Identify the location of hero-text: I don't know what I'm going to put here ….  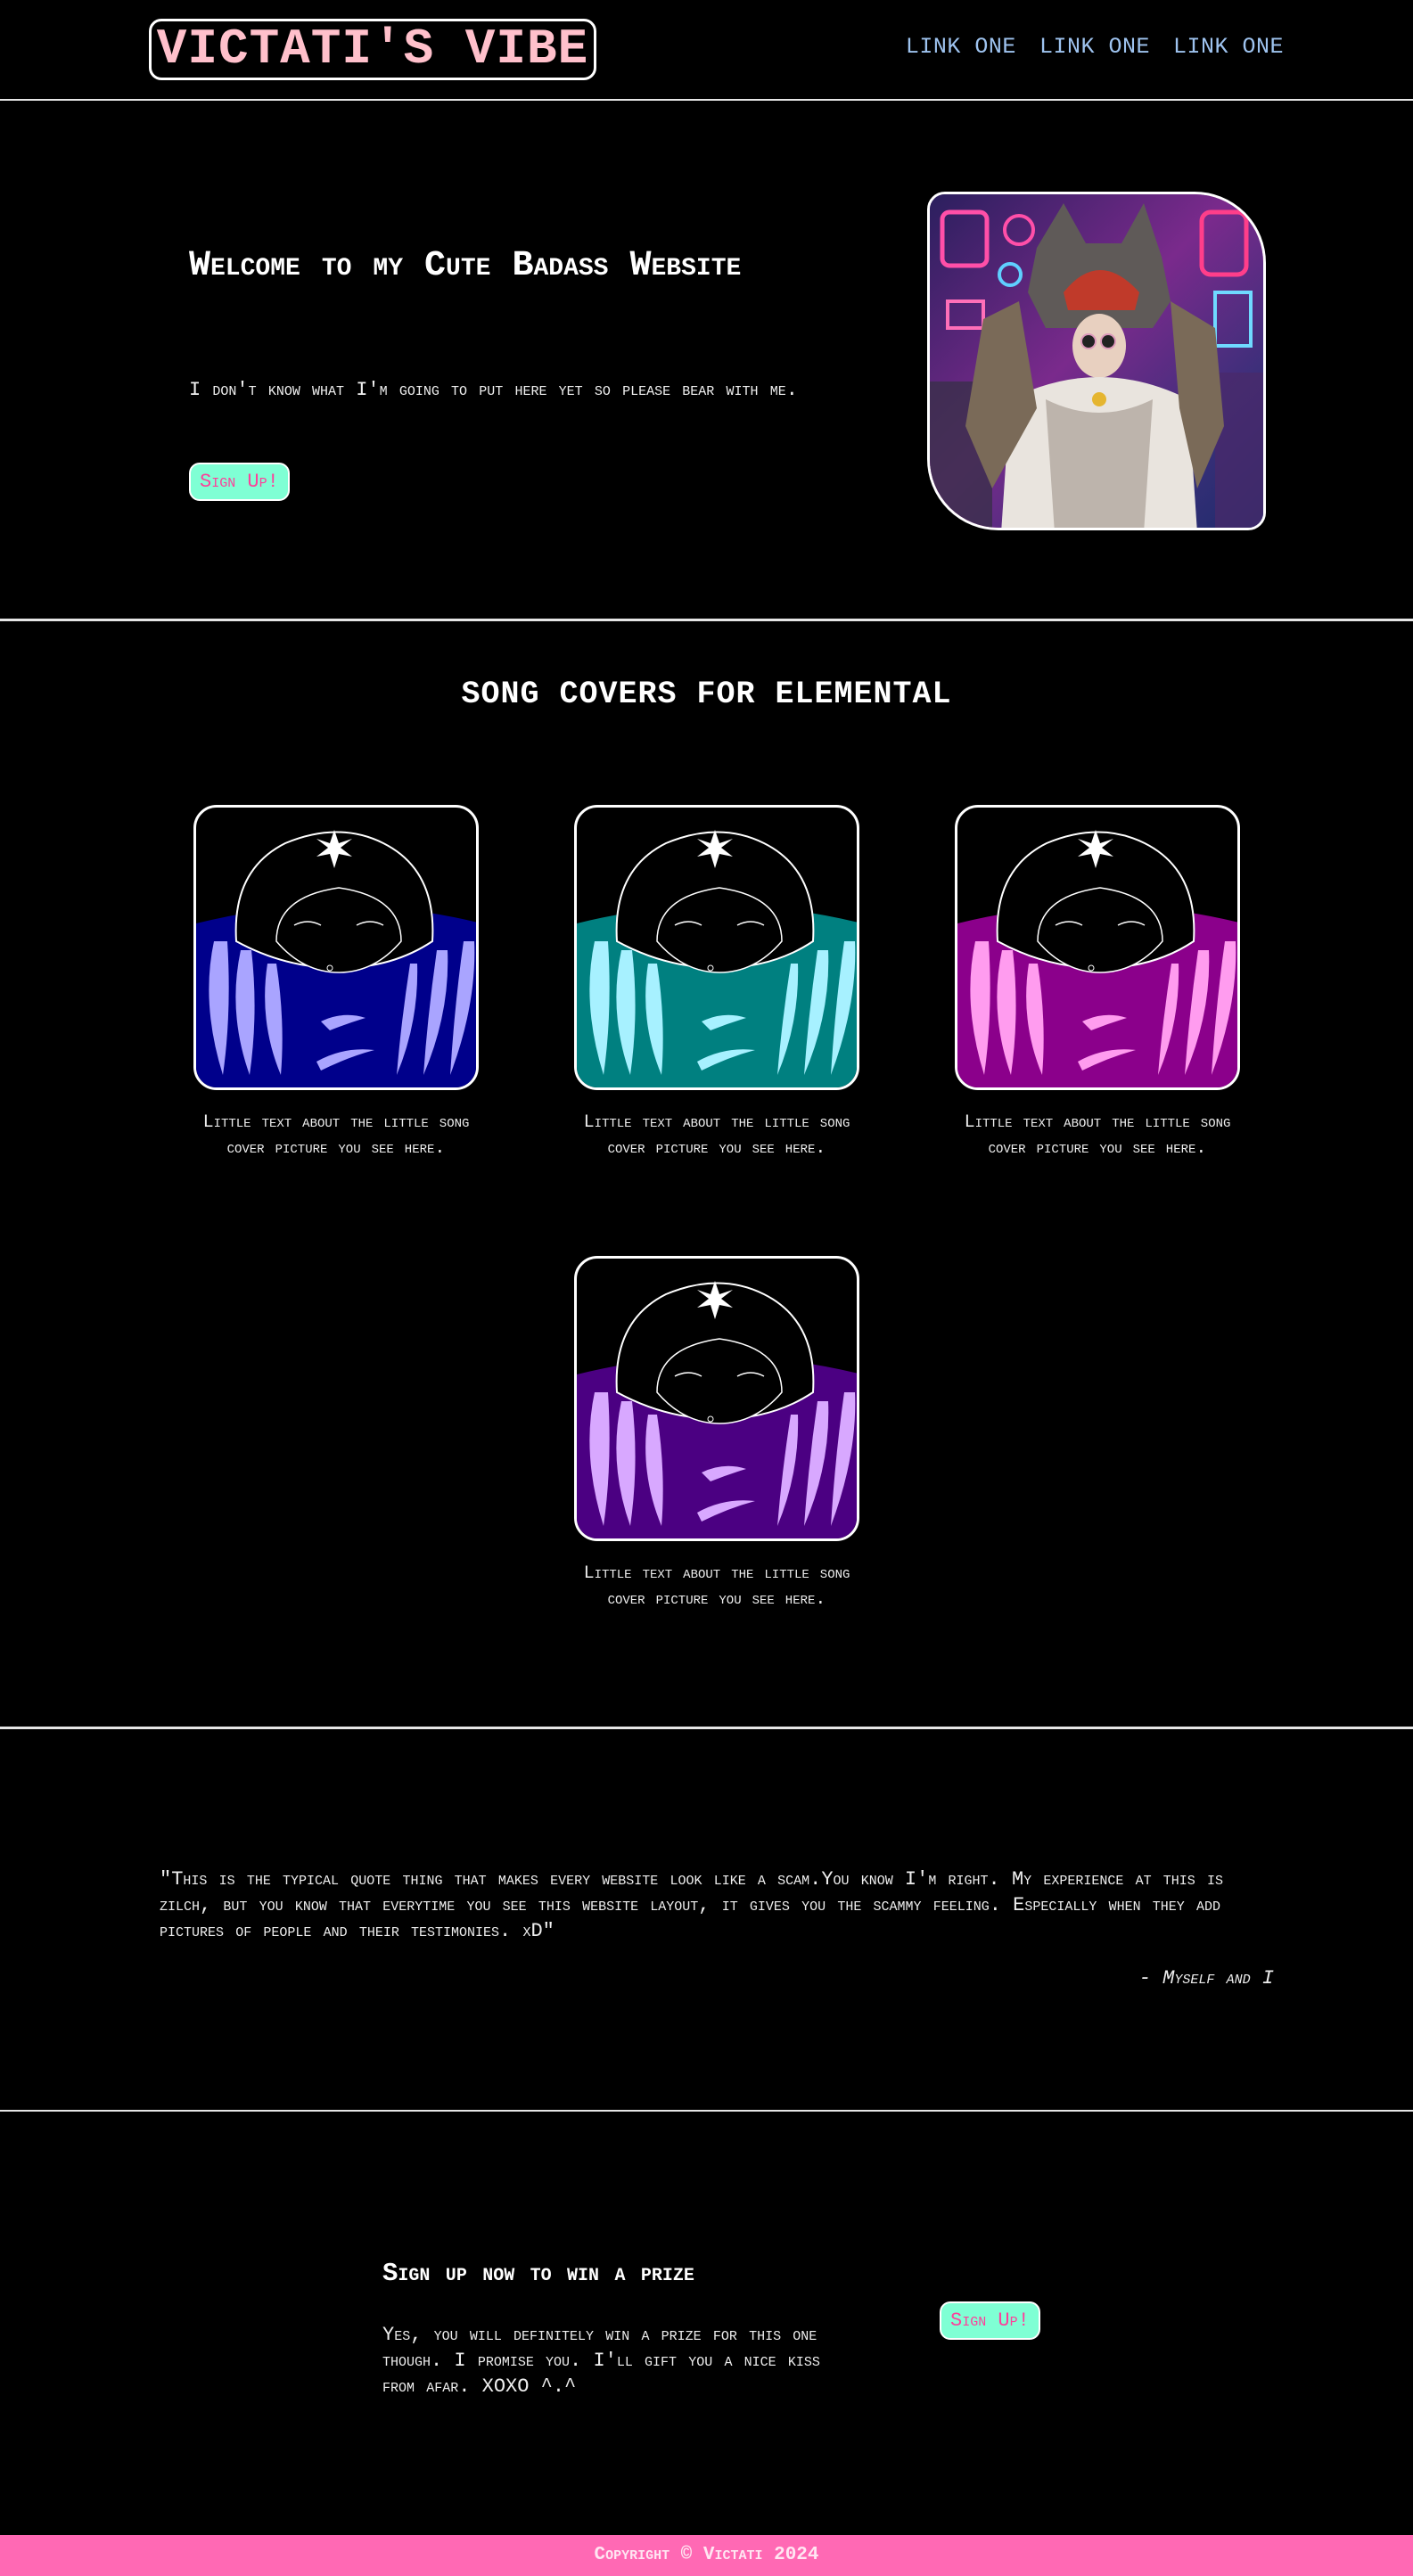
(494, 390).